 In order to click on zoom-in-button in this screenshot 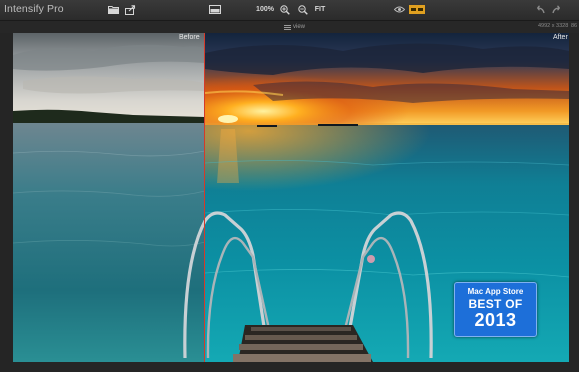, I will do `click(285, 9)`.